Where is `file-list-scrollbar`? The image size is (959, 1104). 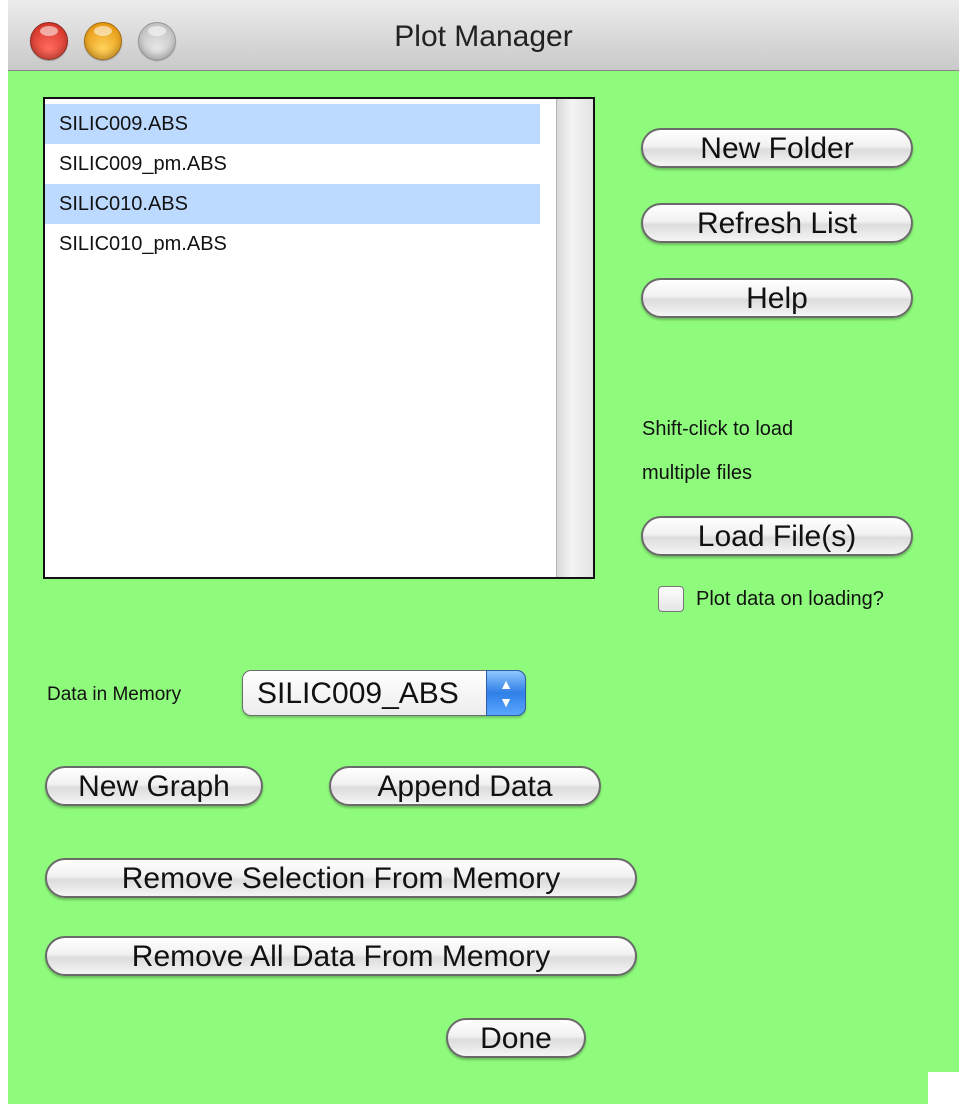 file-list-scrollbar is located at coordinates (574, 338).